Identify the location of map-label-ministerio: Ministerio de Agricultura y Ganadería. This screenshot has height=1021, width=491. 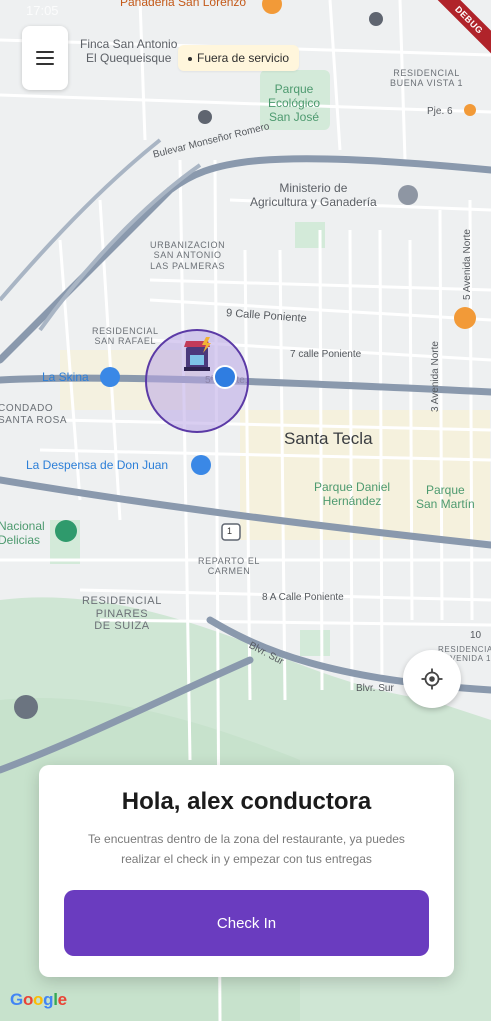
(313, 195).